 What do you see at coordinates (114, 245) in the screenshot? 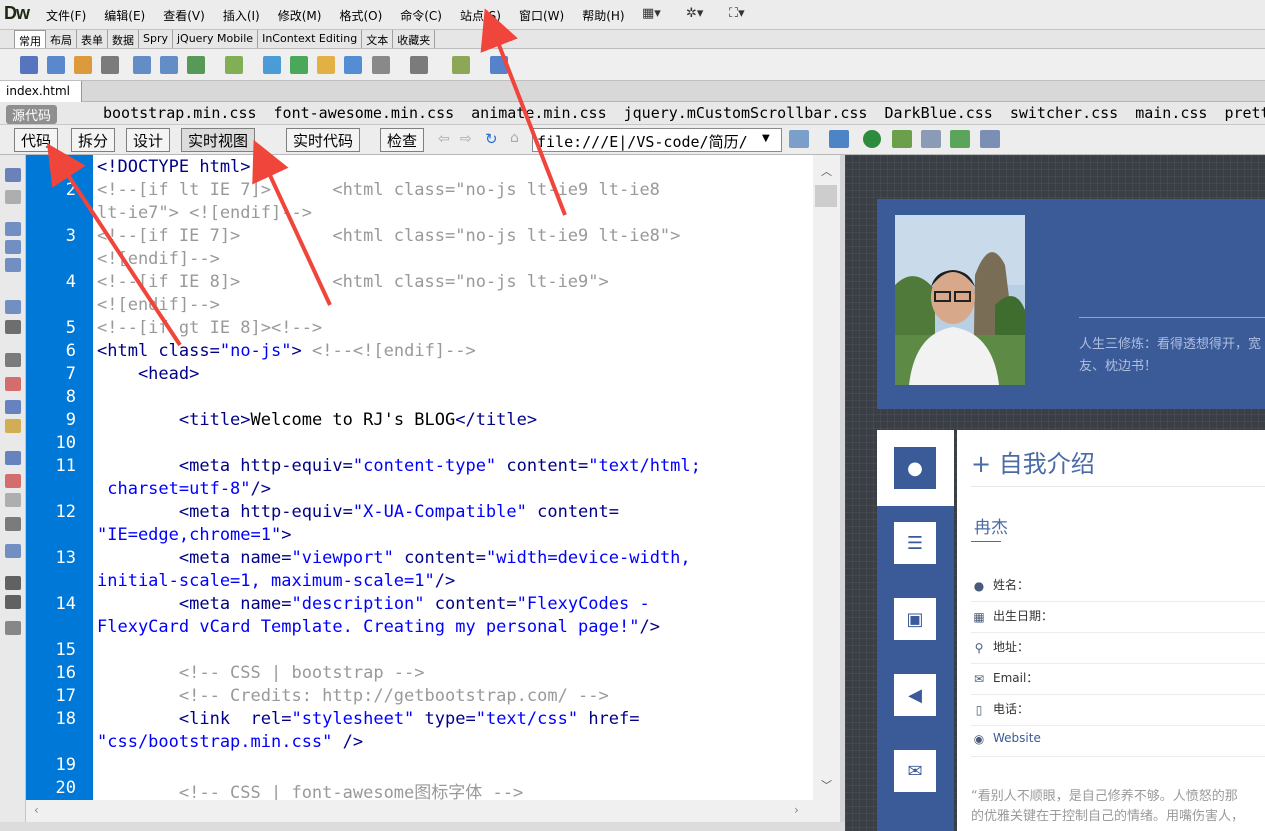
I see `arrow-to-code-button` at bounding box center [114, 245].